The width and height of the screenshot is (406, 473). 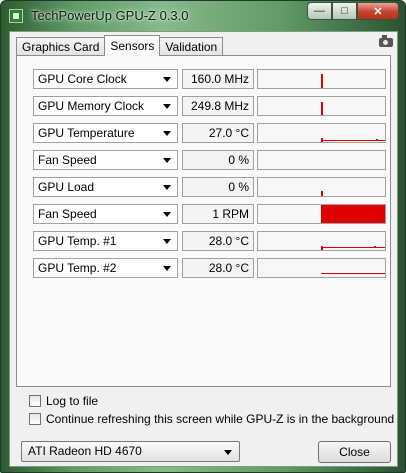 I want to click on sensor-row-gpu-memory-clock: GPU Memory Clock 249.8 MHz, so click(x=209, y=106).